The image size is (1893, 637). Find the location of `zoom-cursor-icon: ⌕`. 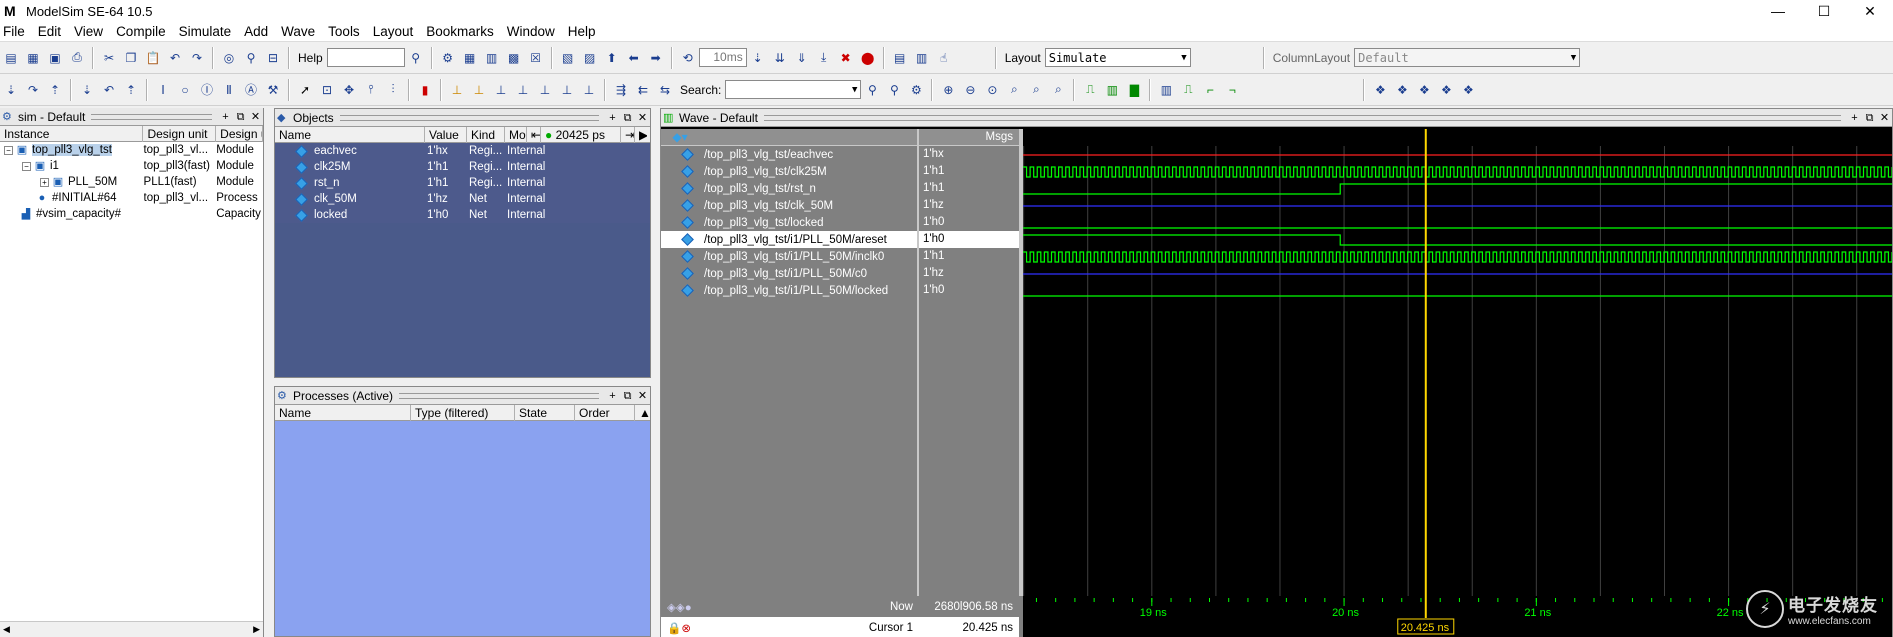

zoom-cursor-icon: ⌕ is located at coordinates (1014, 90).